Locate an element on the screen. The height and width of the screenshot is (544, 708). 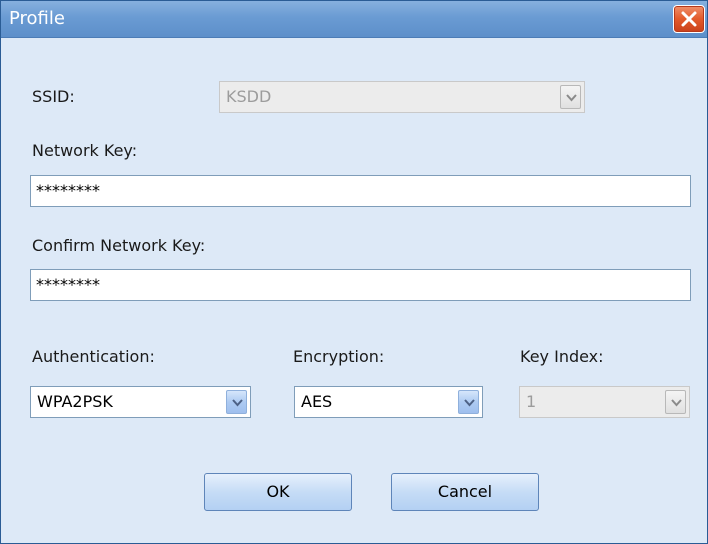
window-title: Profile is located at coordinates (37, 18).